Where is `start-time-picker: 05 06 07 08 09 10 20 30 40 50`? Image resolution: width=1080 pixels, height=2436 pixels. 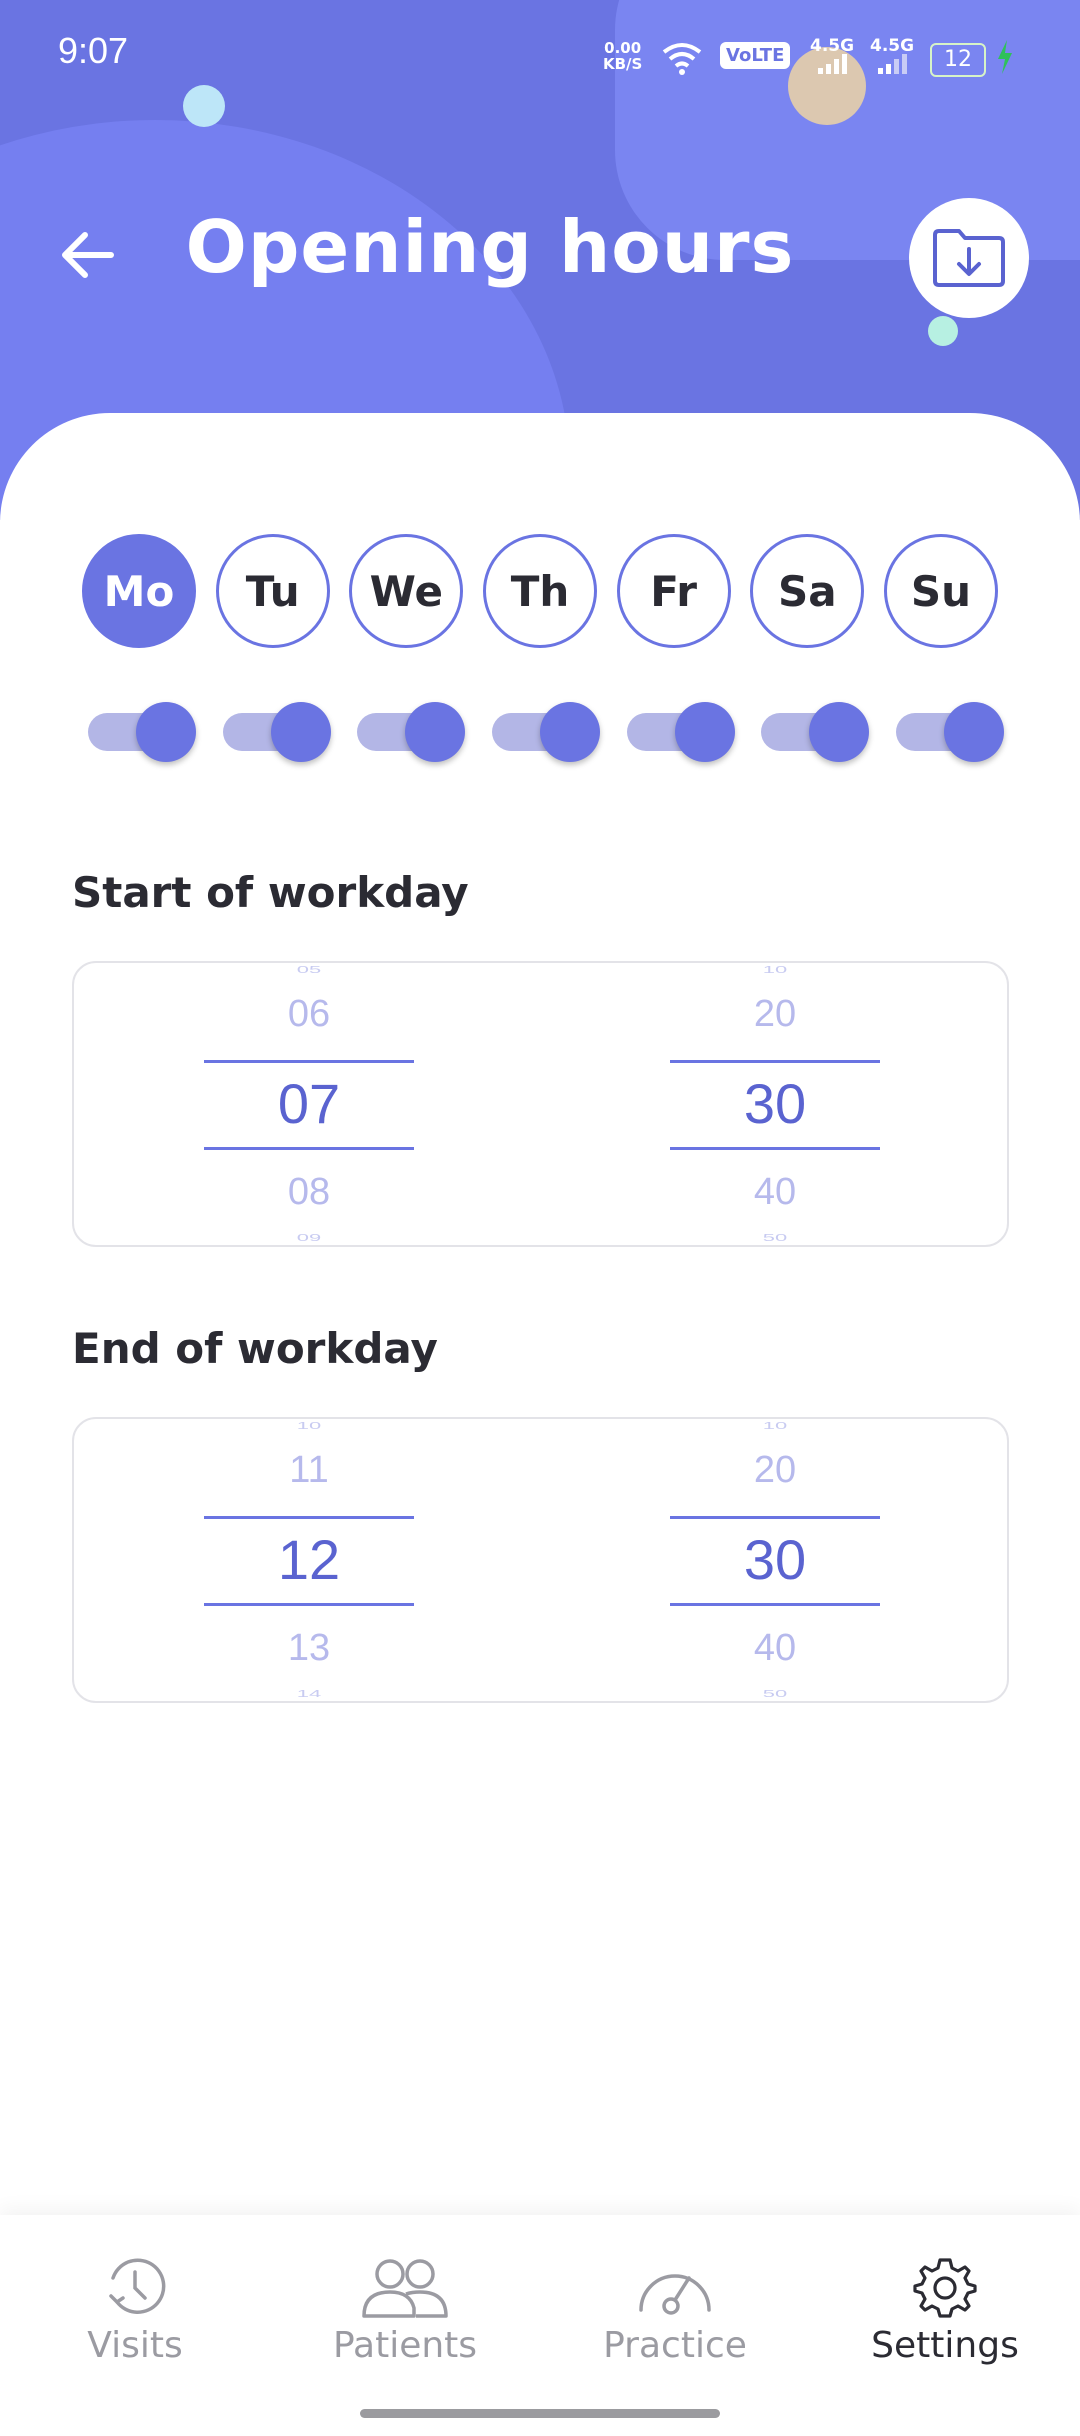 start-time-picker: 05 06 07 08 09 10 20 30 40 50 is located at coordinates (540, 1104).